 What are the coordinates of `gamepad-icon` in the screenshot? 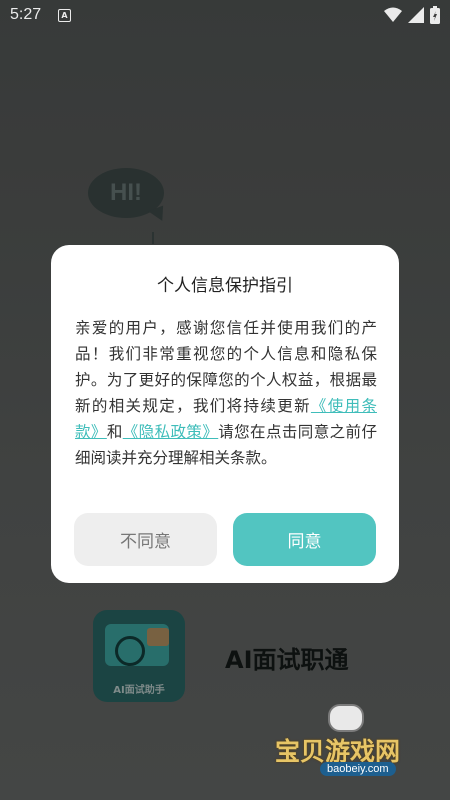 It's located at (346, 718).